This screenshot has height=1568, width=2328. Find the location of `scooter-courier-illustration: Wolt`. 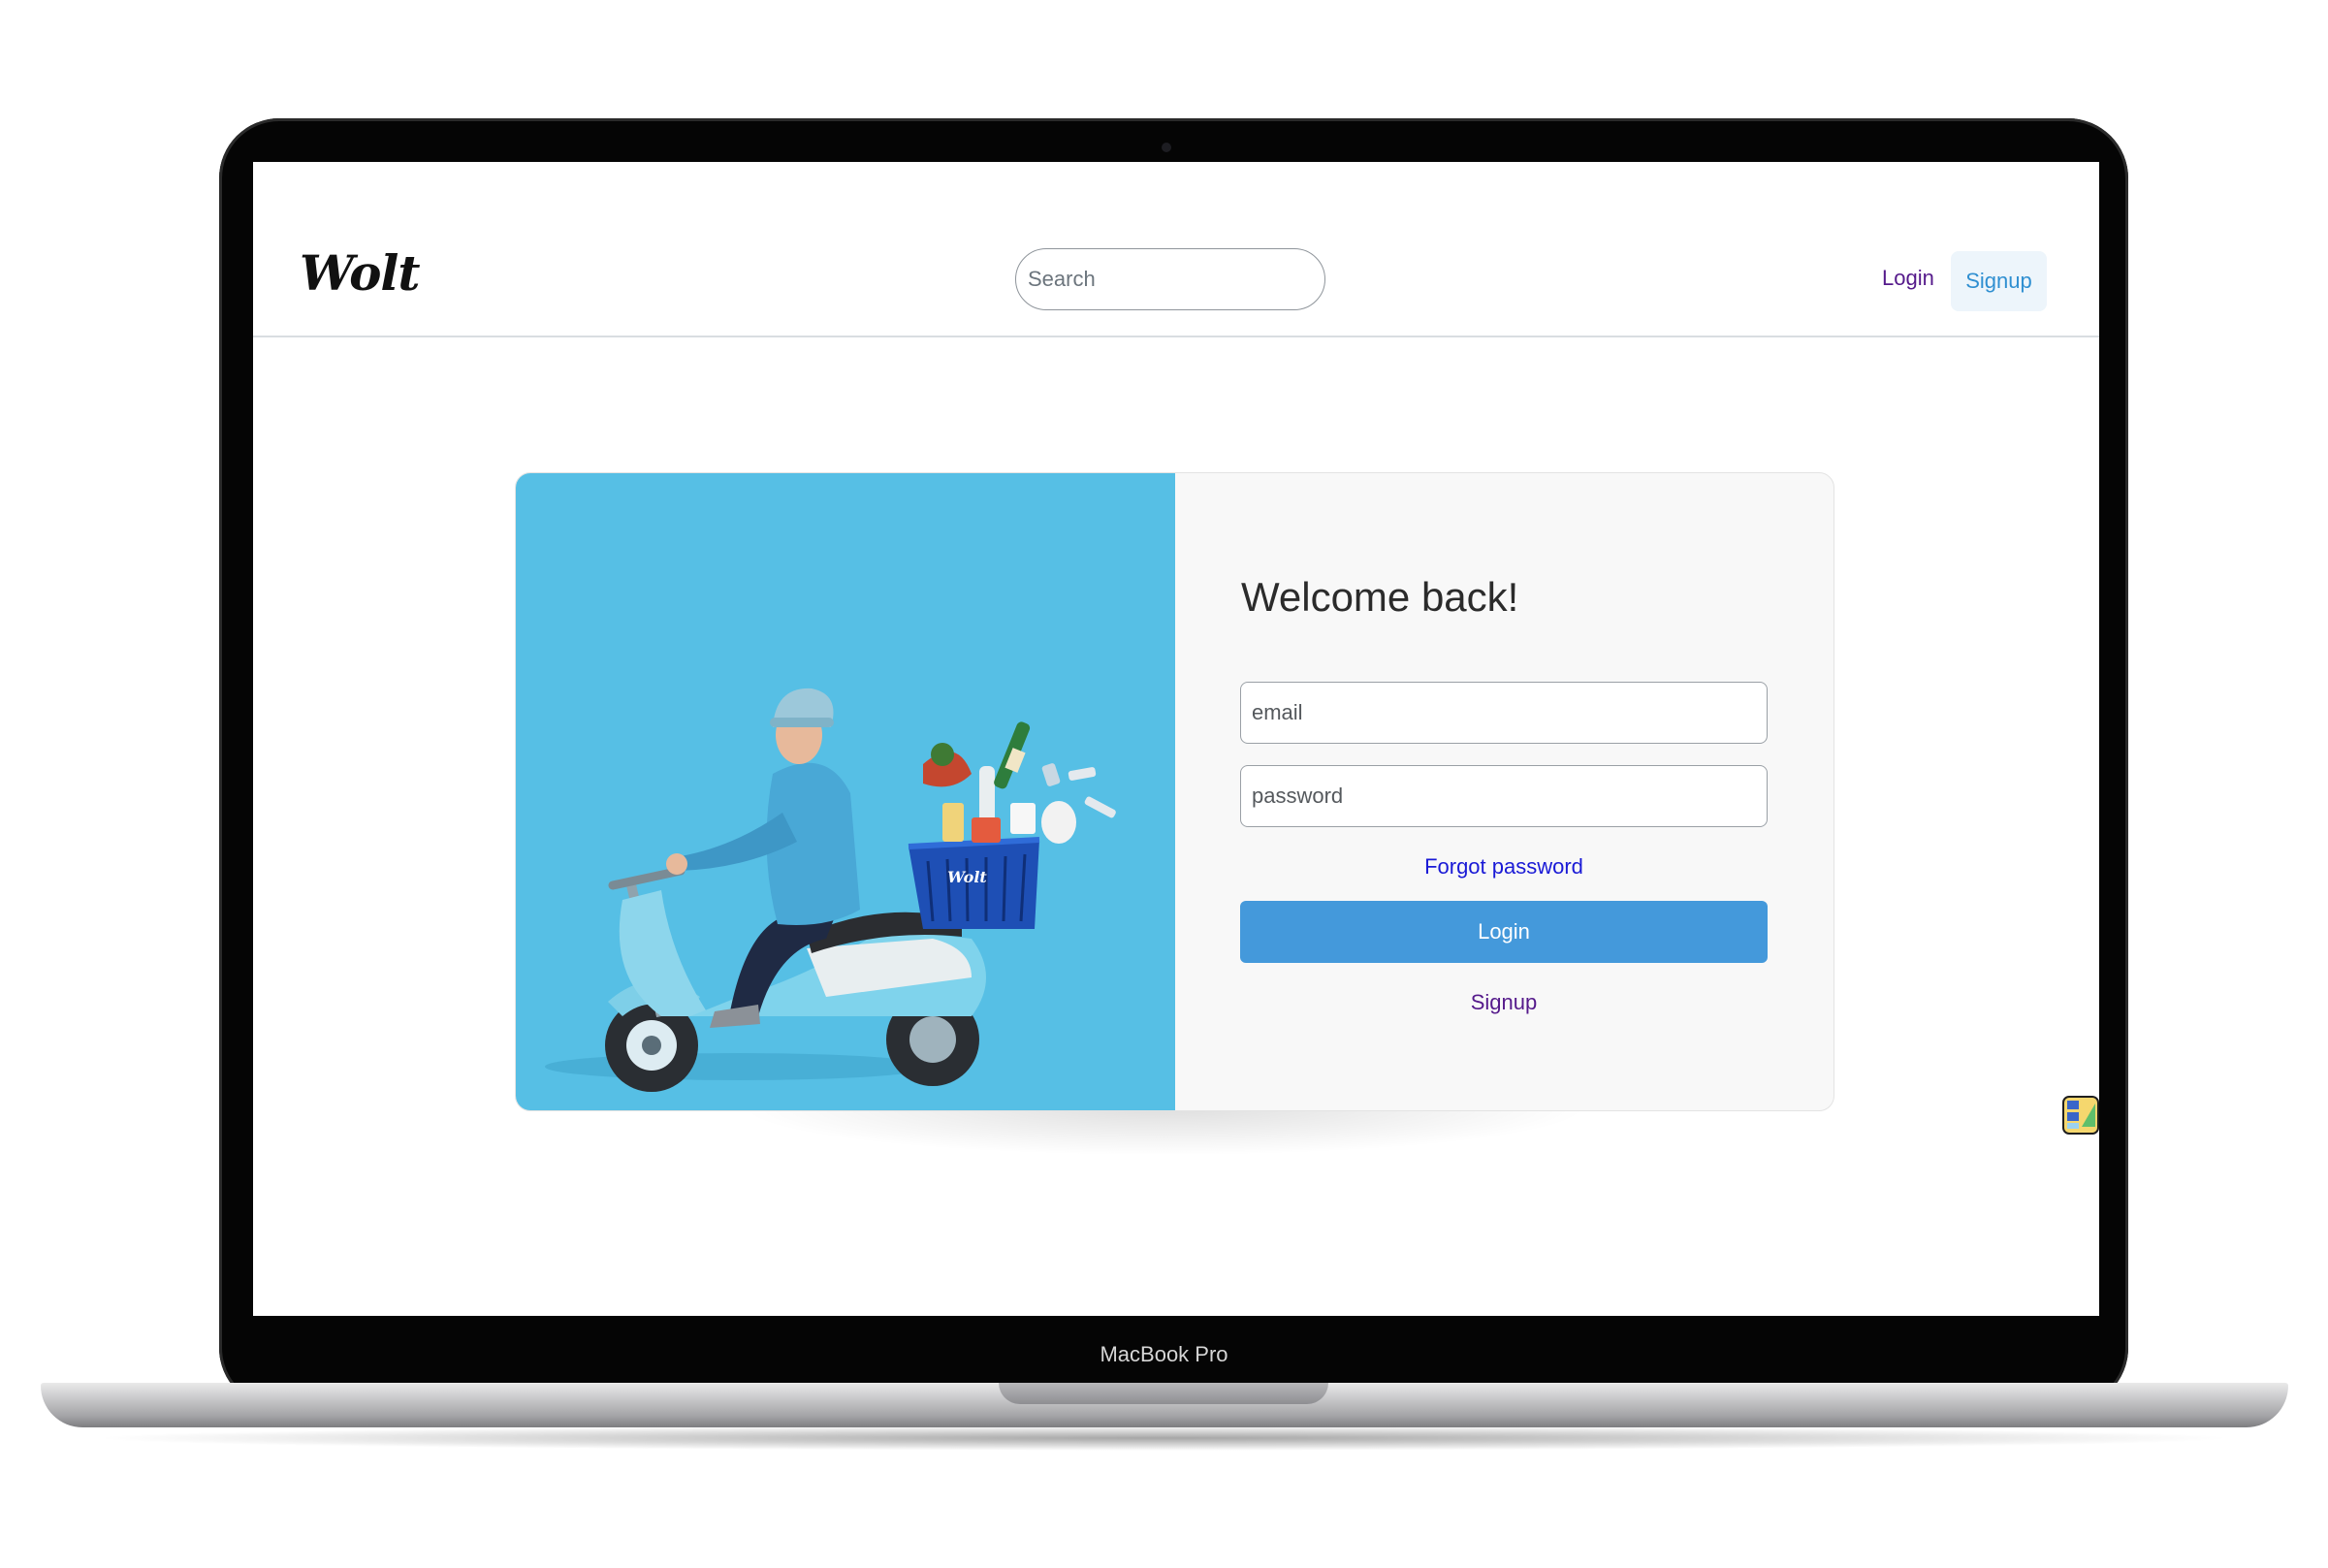

scooter-courier-illustration: Wolt is located at coordinates (830, 890).